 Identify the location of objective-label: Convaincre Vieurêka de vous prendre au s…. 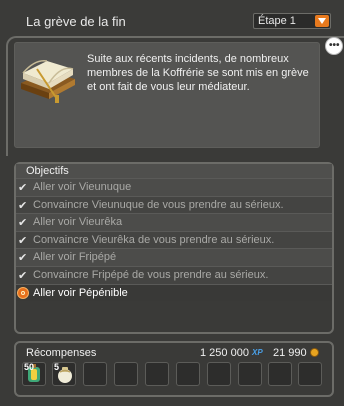
(154, 239).